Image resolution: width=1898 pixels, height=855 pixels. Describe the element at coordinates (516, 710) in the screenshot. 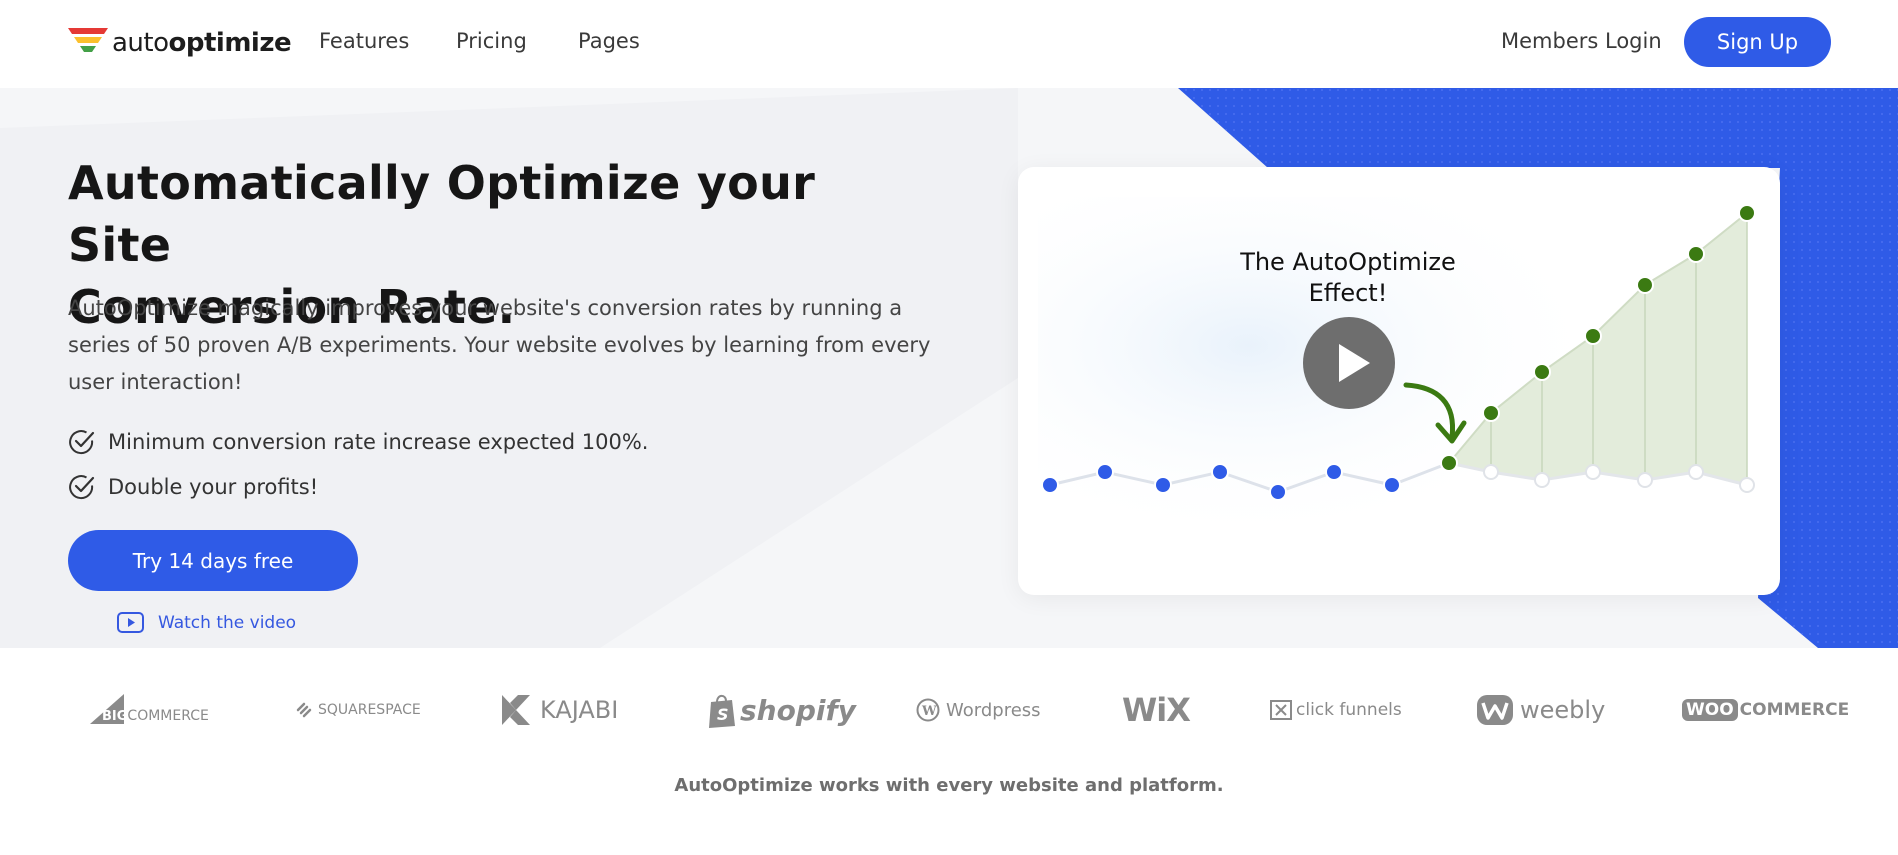

I see `kajabi-icon` at that location.